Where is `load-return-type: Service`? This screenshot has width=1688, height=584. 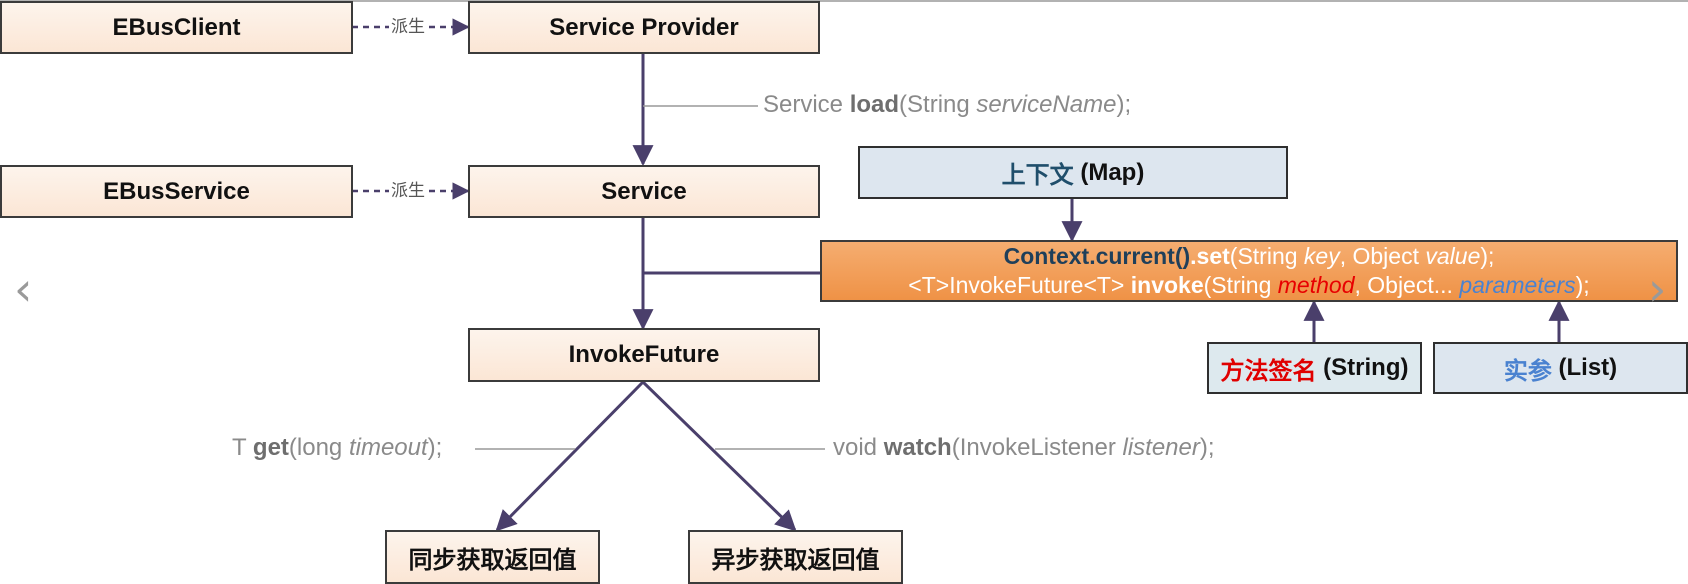
load-return-type: Service is located at coordinates (806, 104).